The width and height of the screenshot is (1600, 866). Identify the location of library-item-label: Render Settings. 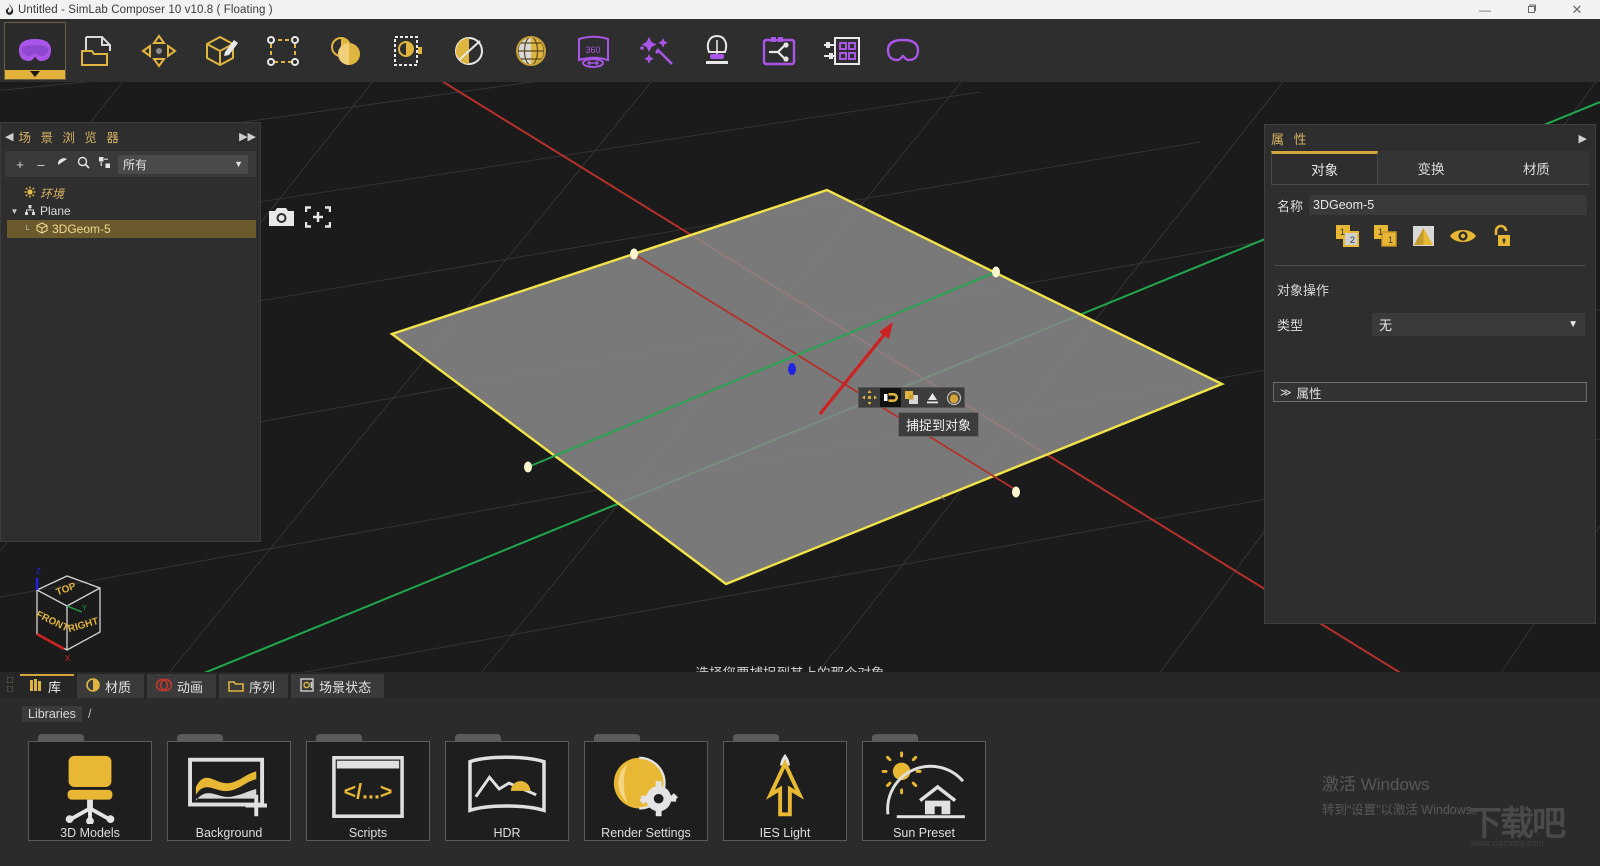
(646, 833).